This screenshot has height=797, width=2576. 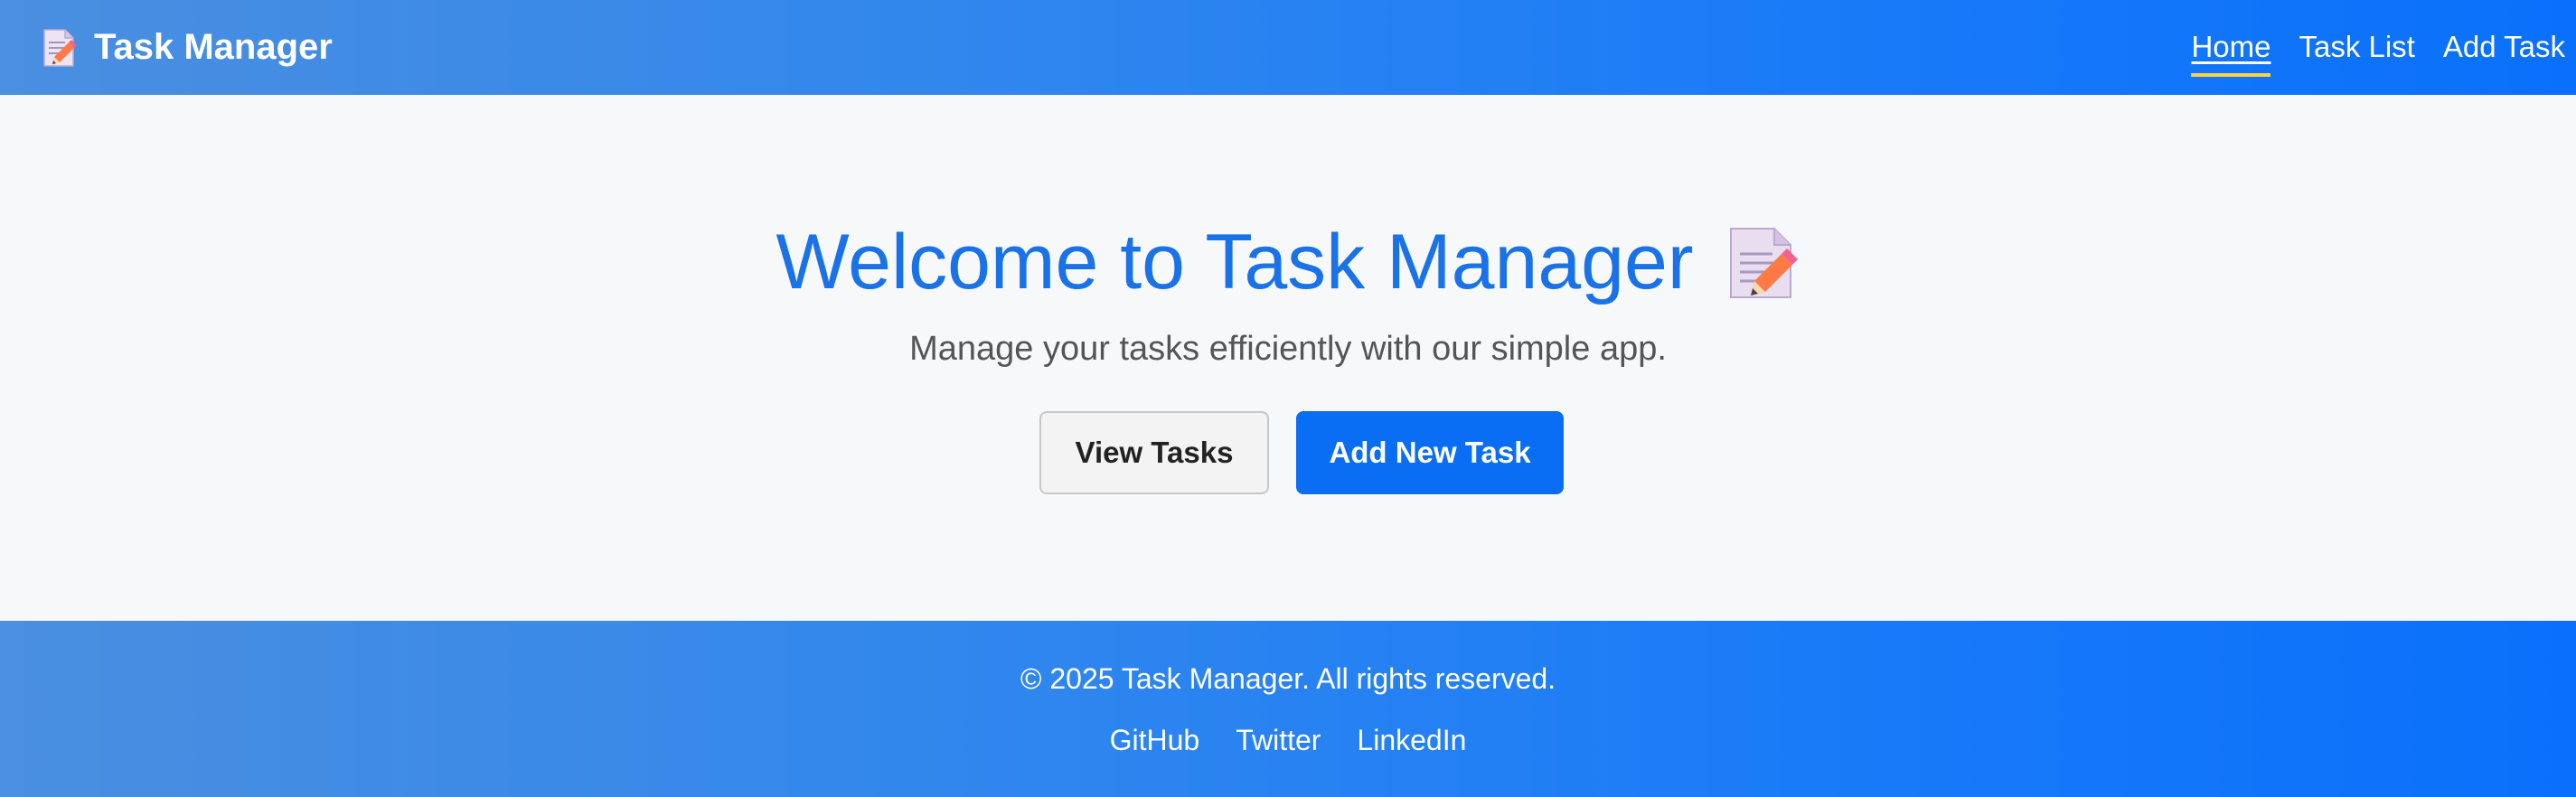 I want to click on nav-home: Home, so click(x=2231, y=53).